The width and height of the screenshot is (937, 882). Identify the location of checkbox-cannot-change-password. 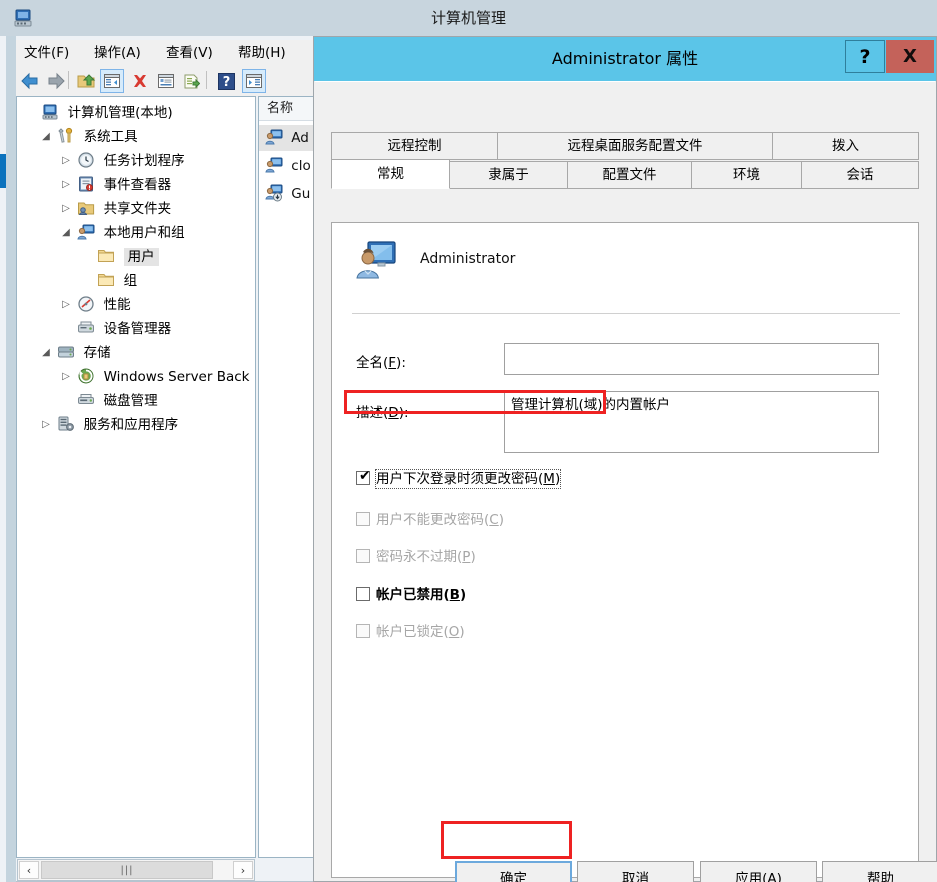
(363, 519).